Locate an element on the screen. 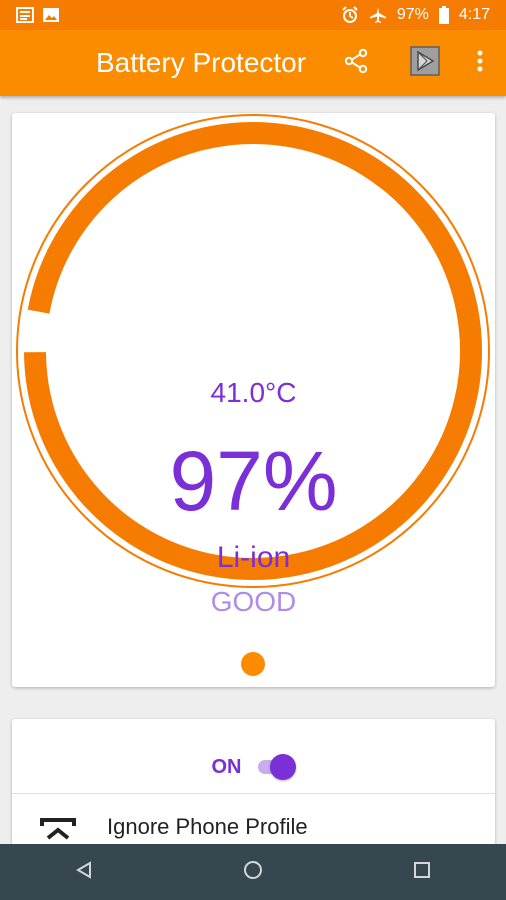 This screenshot has width=506, height=900. alarm-icon is located at coordinates (350, 15).